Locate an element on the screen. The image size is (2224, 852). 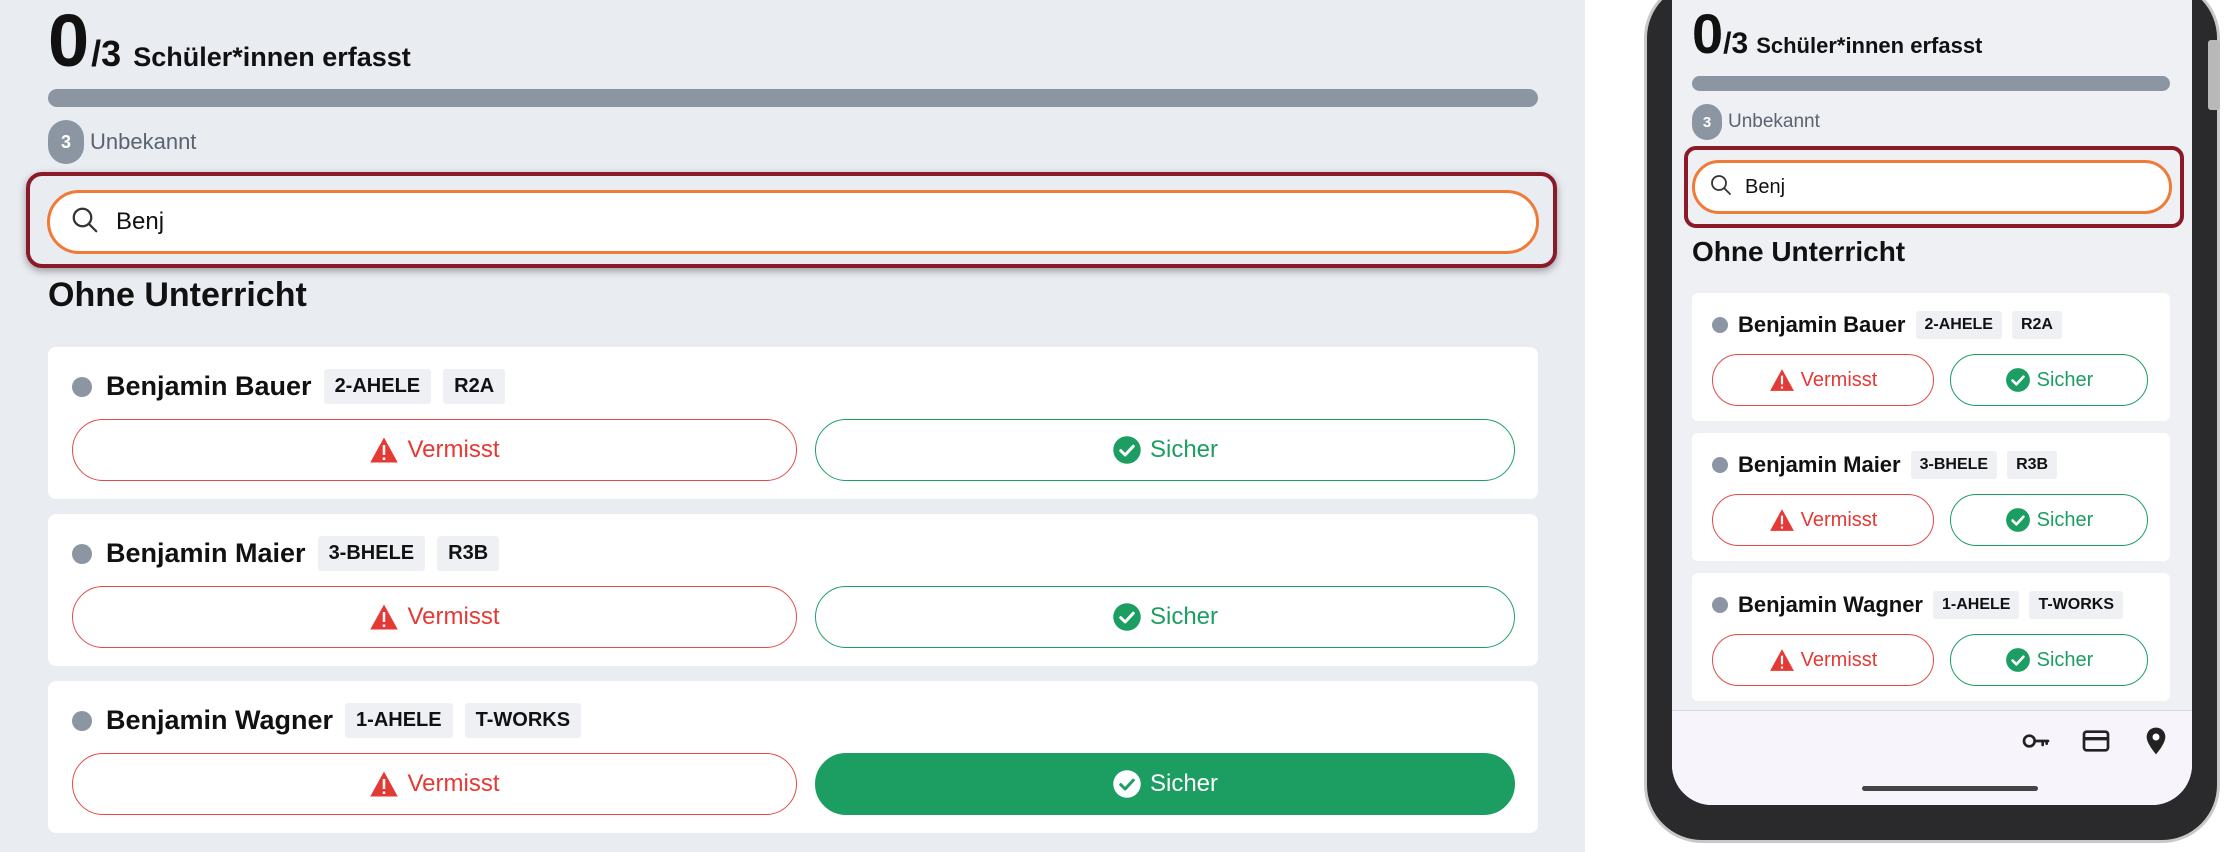
nav-icons is located at coordinates (2096, 743).